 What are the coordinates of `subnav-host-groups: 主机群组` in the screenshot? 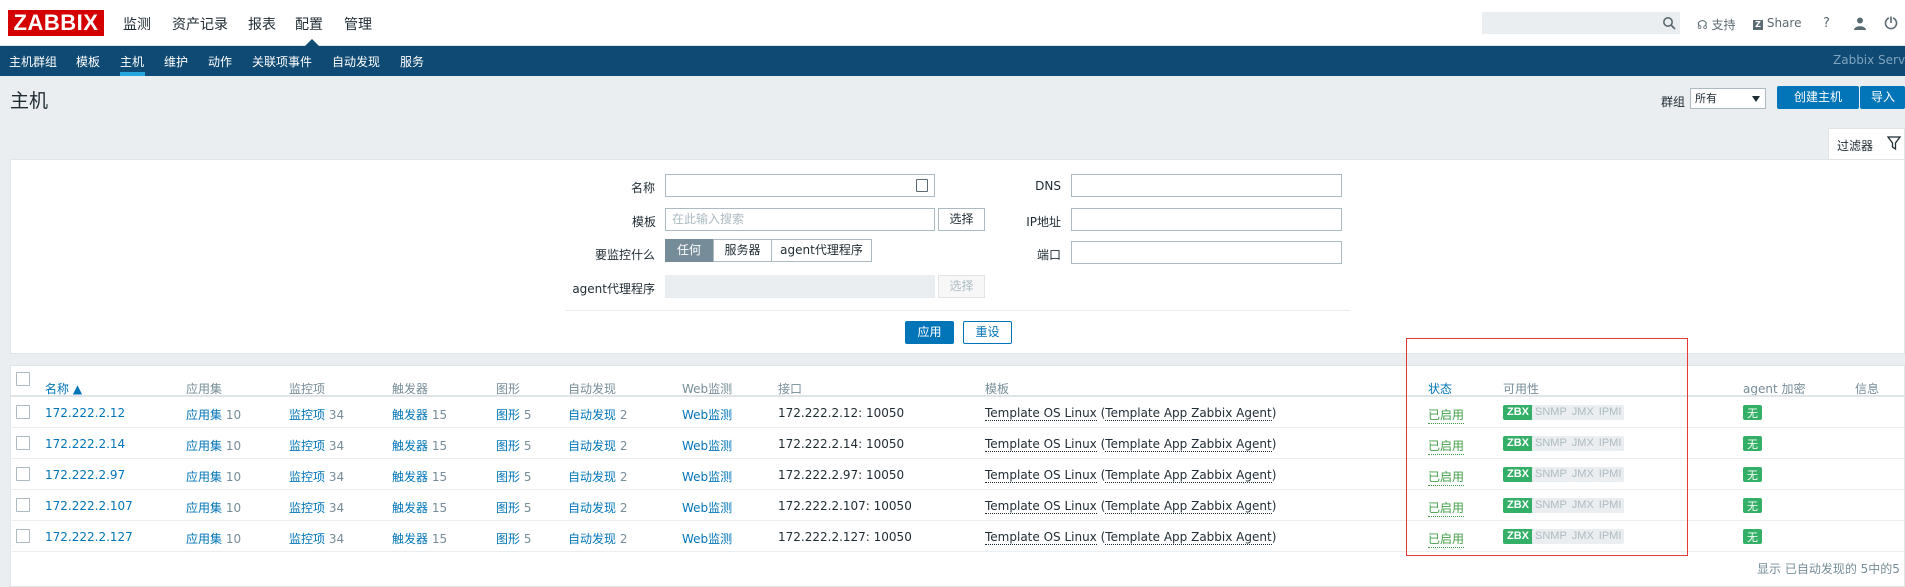 It's located at (33, 61).